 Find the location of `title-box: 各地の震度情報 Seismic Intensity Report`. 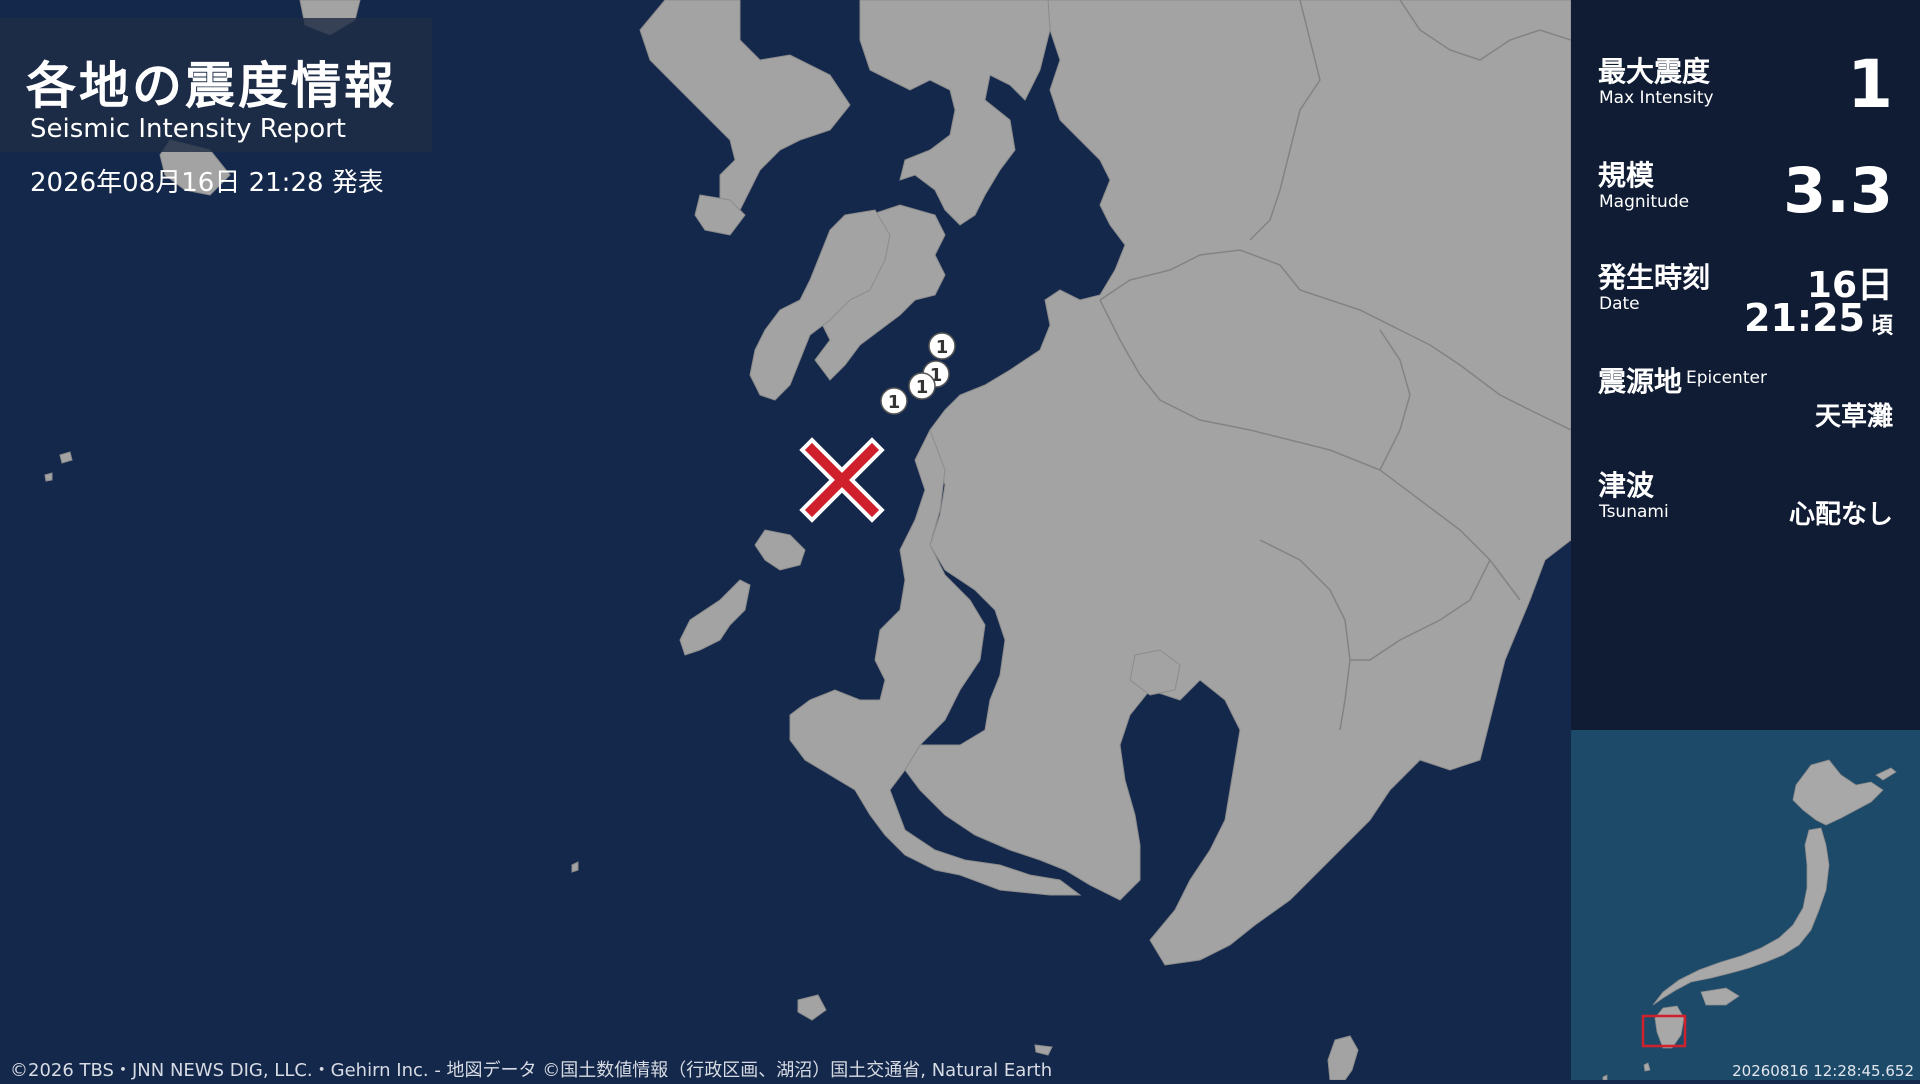

title-box: 各地の震度情報 Seismic Intensity Report is located at coordinates (216, 85).